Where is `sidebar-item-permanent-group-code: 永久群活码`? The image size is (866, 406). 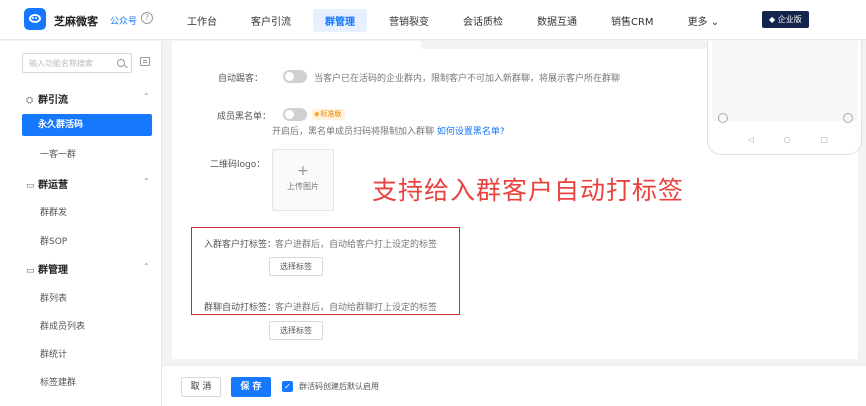 sidebar-item-permanent-group-code: 永久群活码 is located at coordinates (87, 125).